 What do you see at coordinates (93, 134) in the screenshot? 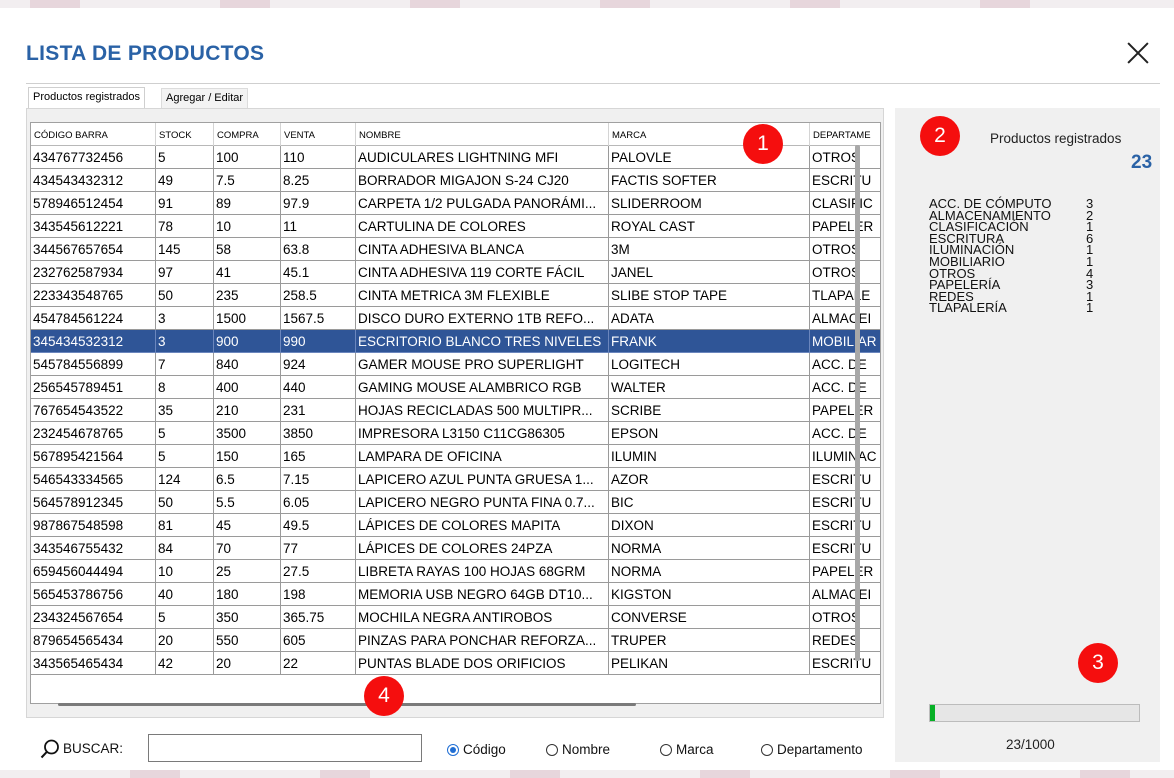
I see `column-header: CÓDIGO BARRA` at bounding box center [93, 134].